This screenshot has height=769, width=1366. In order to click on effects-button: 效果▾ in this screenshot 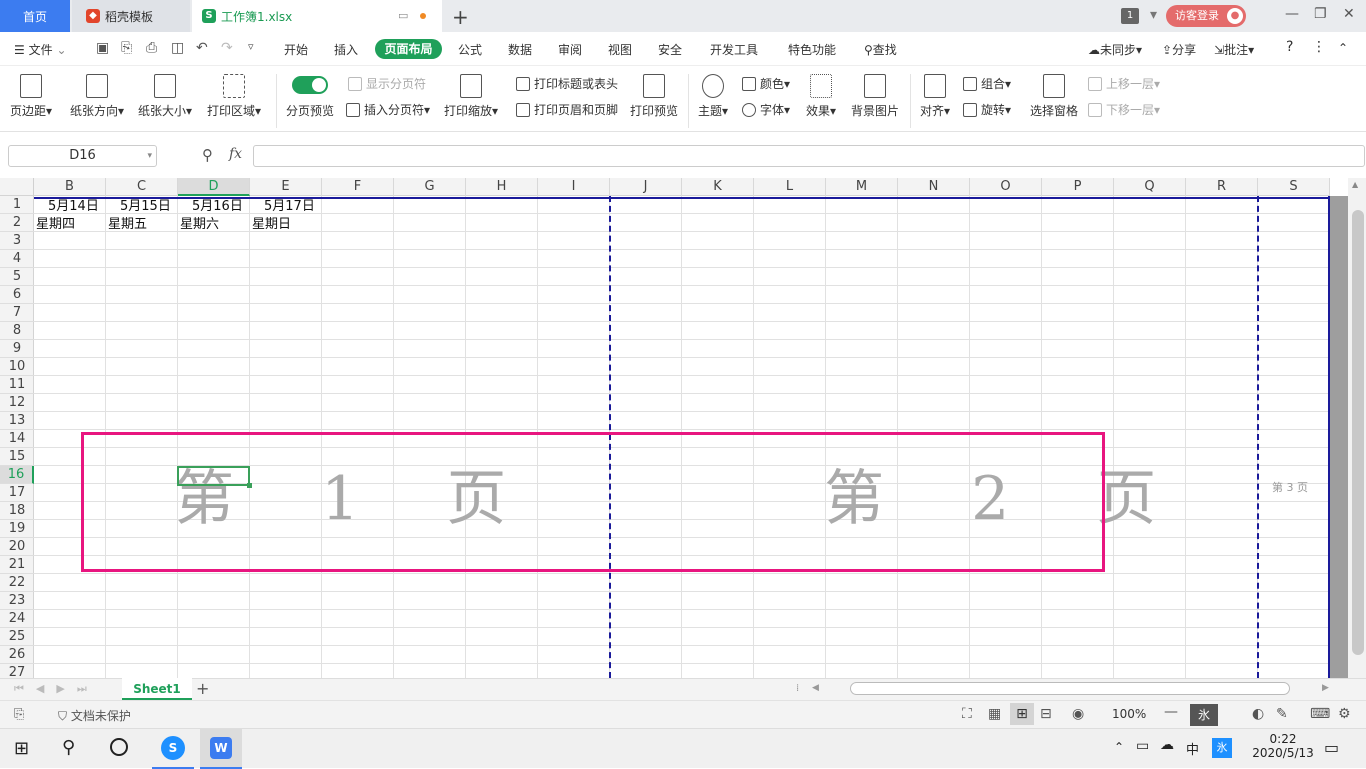, I will do `click(821, 96)`.